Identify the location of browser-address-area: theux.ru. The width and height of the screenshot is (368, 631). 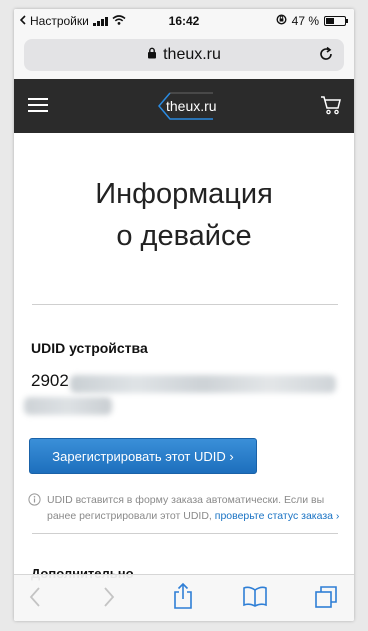
(184, 56).